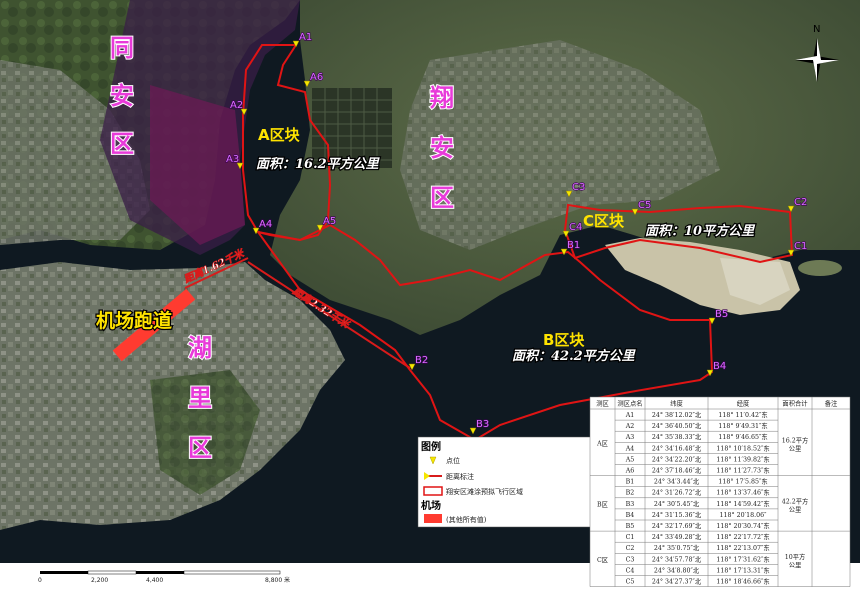  Describe the element at coordinates (484, 491) in the screenshot. I see `legend-item-area: 翔安区滩涂预拟飞行区域` at that location.